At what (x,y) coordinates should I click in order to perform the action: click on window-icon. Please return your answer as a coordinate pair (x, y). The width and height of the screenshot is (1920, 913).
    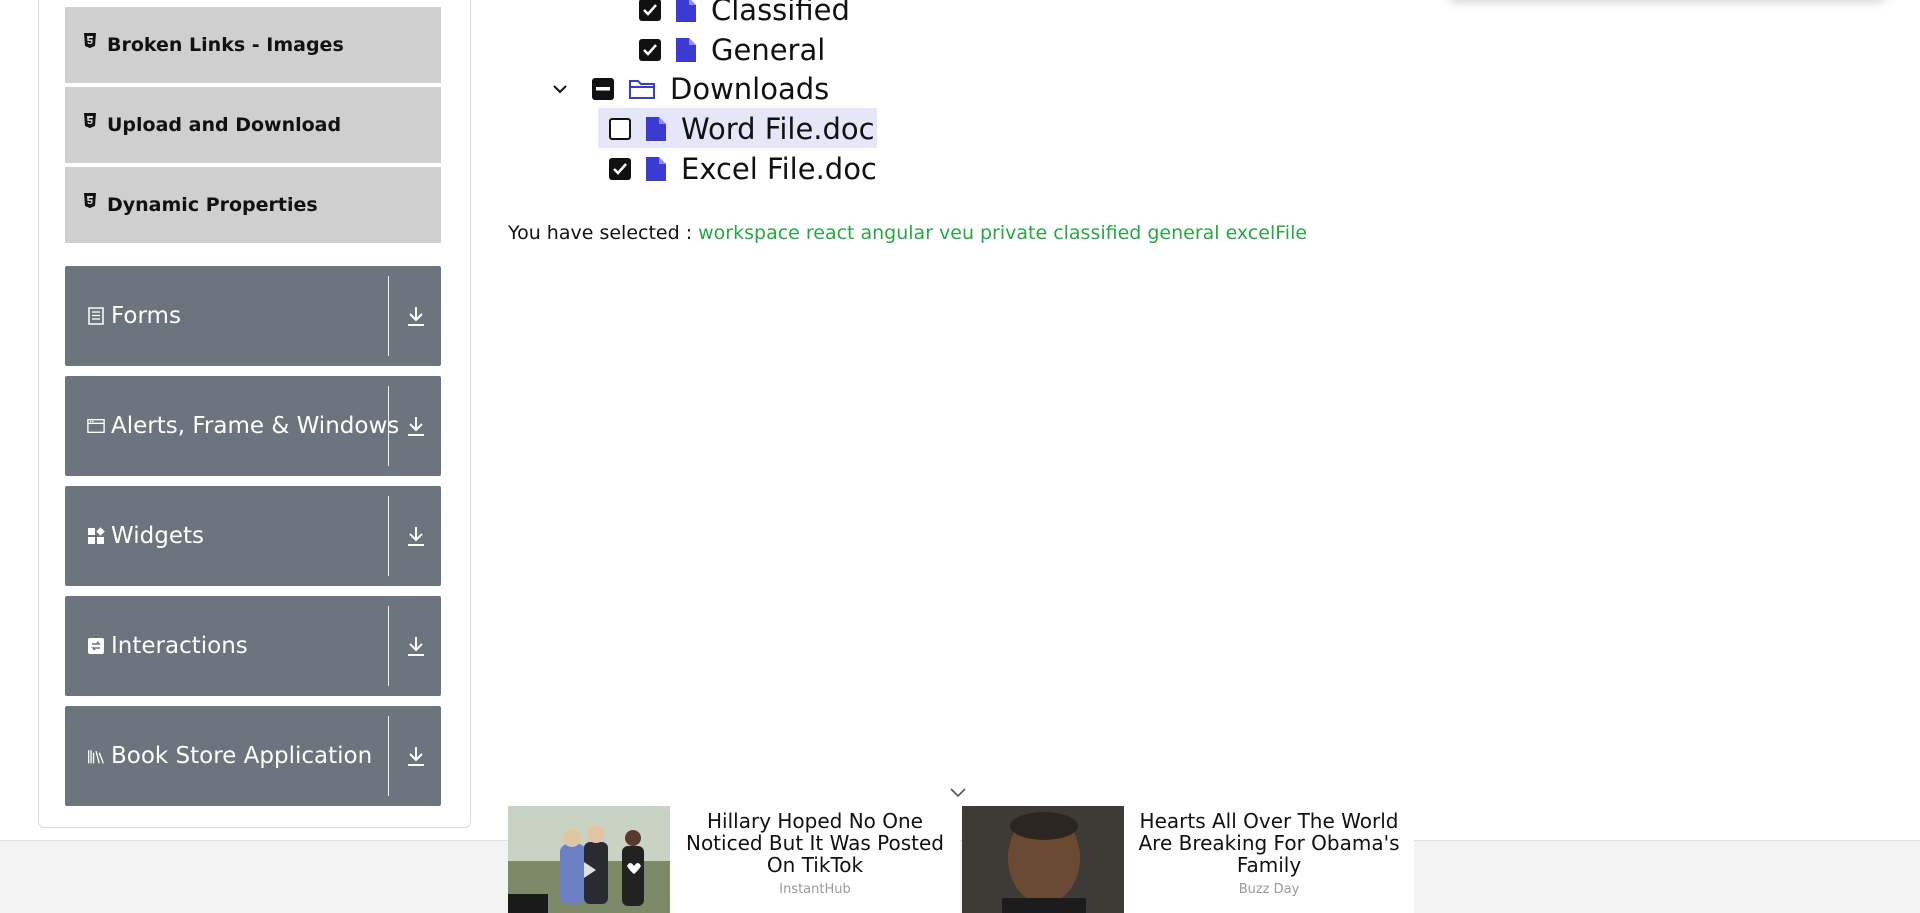
    Looking at the image, I should click on (96, 426).